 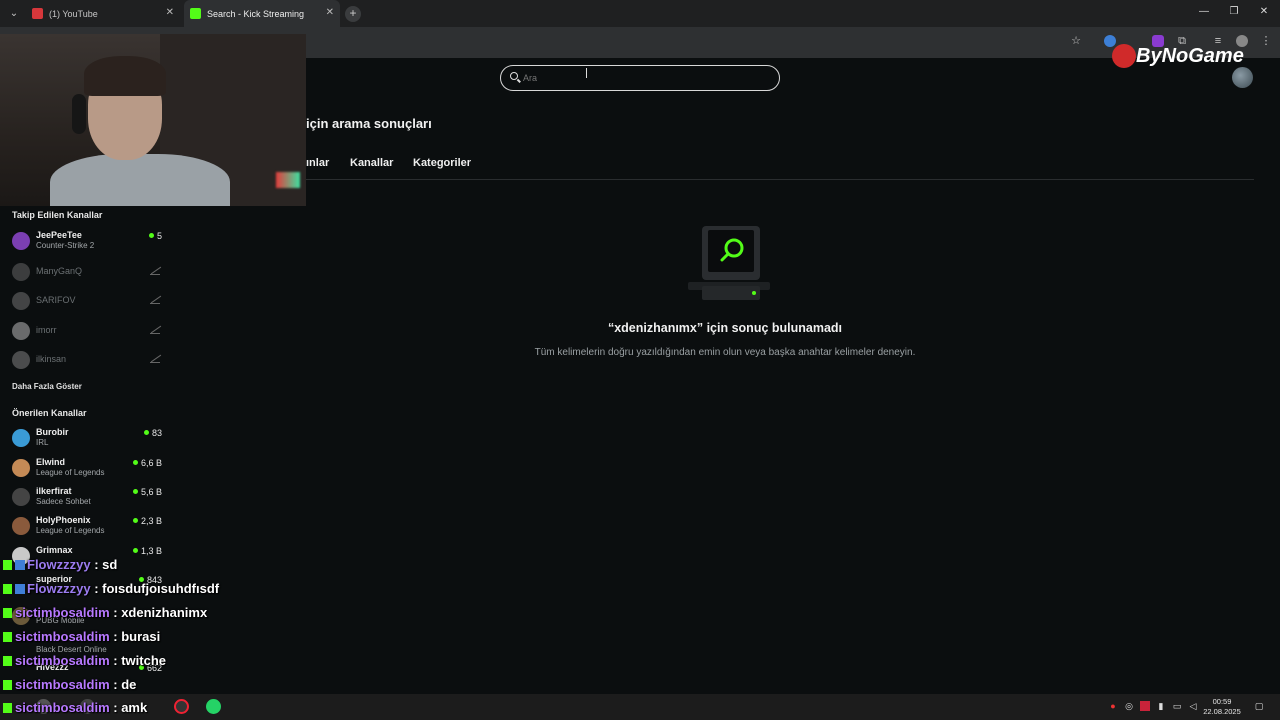 What do you see at coordinates (1242, 77) in the screenshot?
I see `user-avatar` at bounding box center [1242, 77].